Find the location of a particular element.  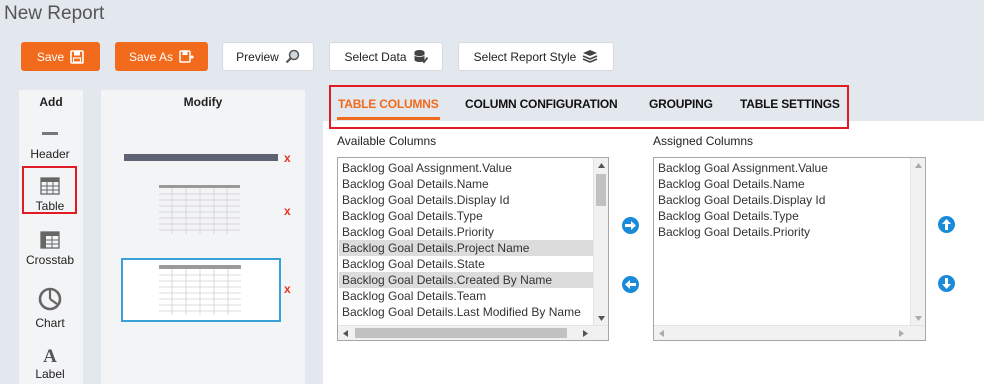

select-data-button: Select Data is located at coordinates (386, 56).